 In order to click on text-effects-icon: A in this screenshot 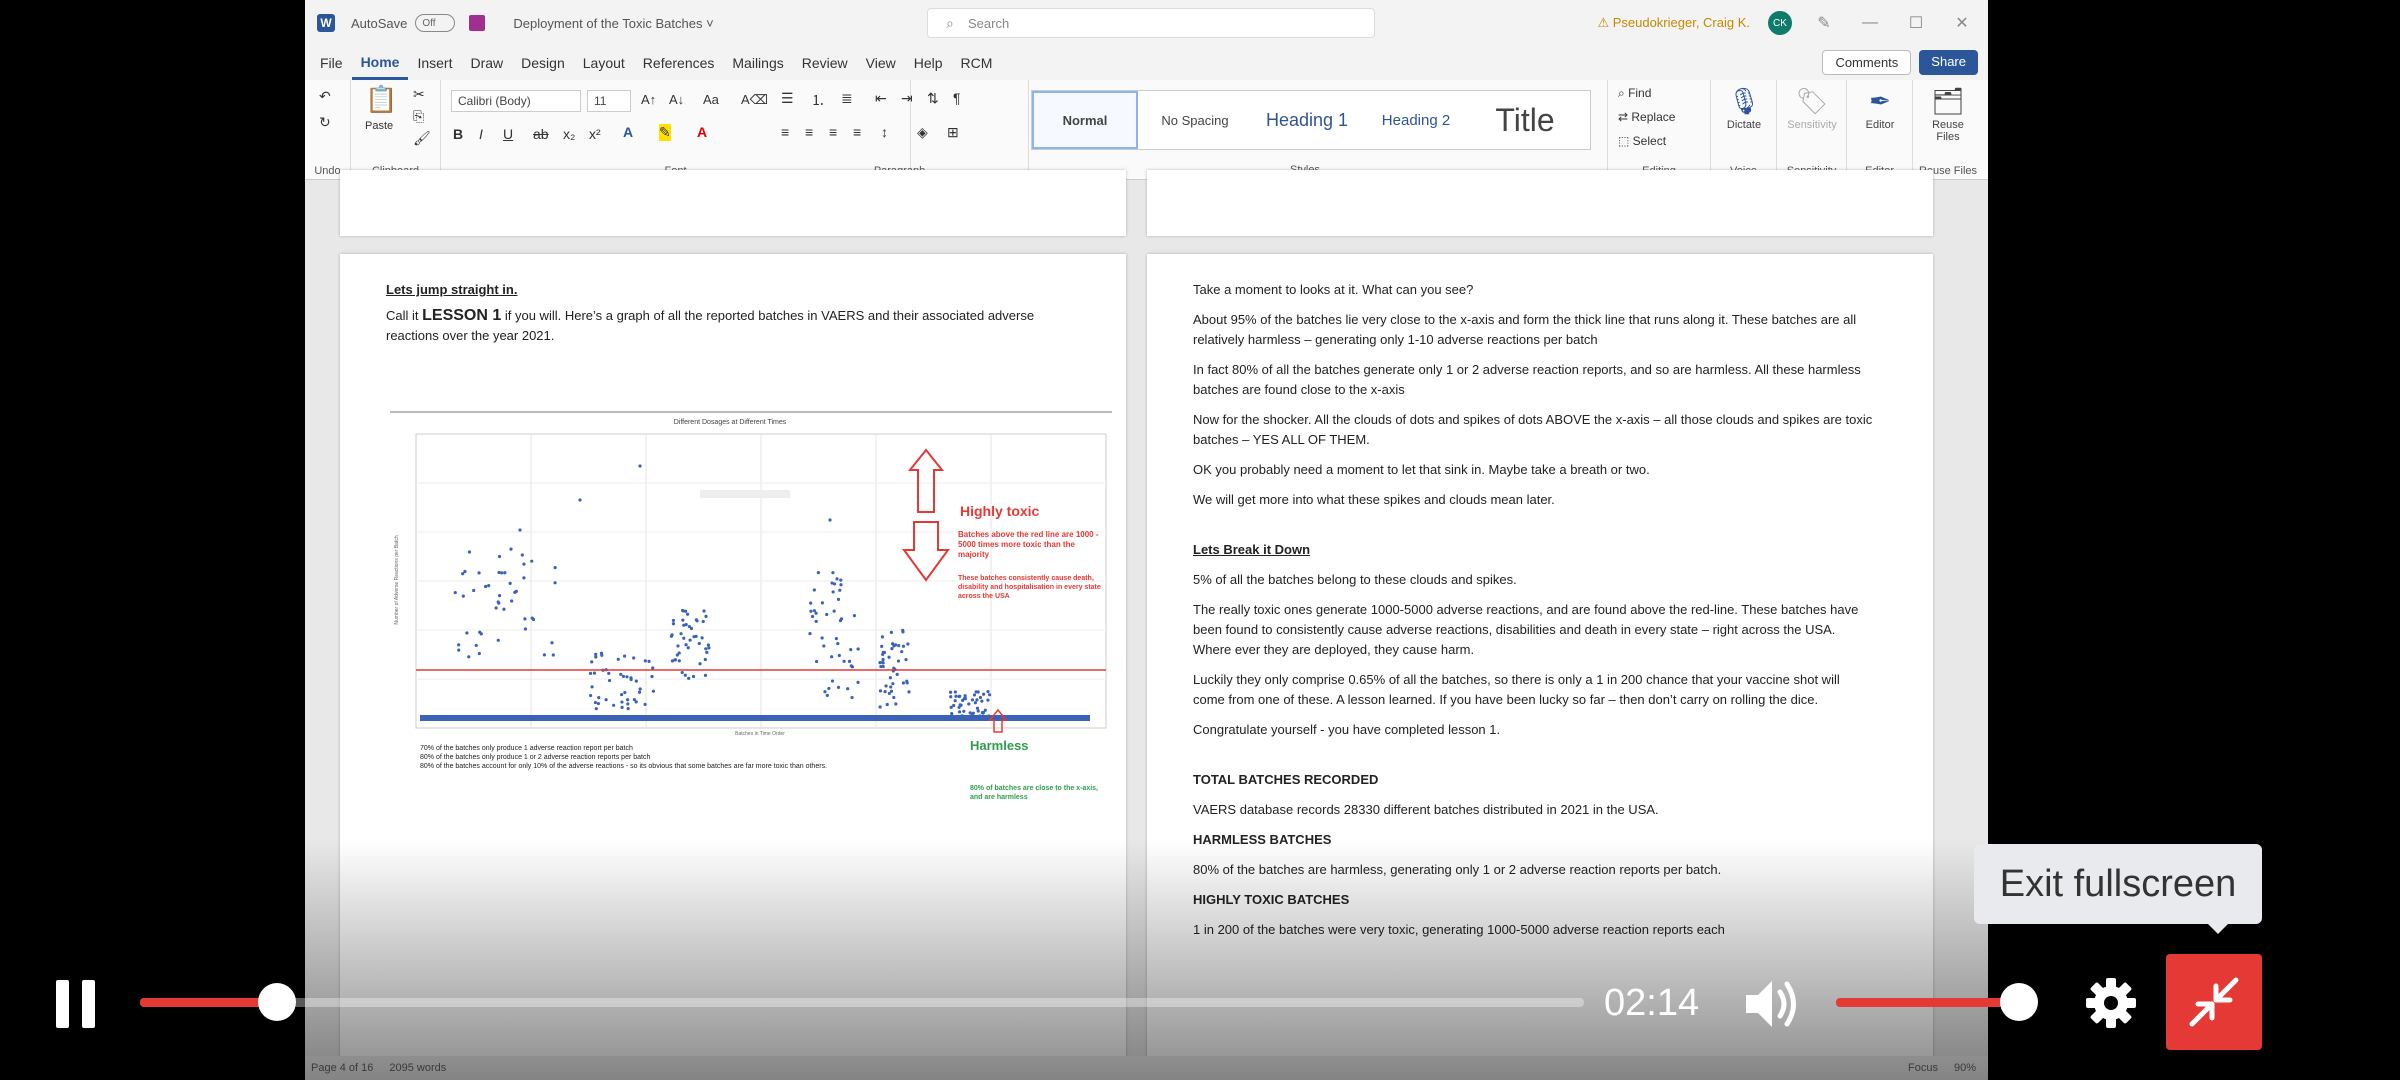, I will do `click(628, 132)`.